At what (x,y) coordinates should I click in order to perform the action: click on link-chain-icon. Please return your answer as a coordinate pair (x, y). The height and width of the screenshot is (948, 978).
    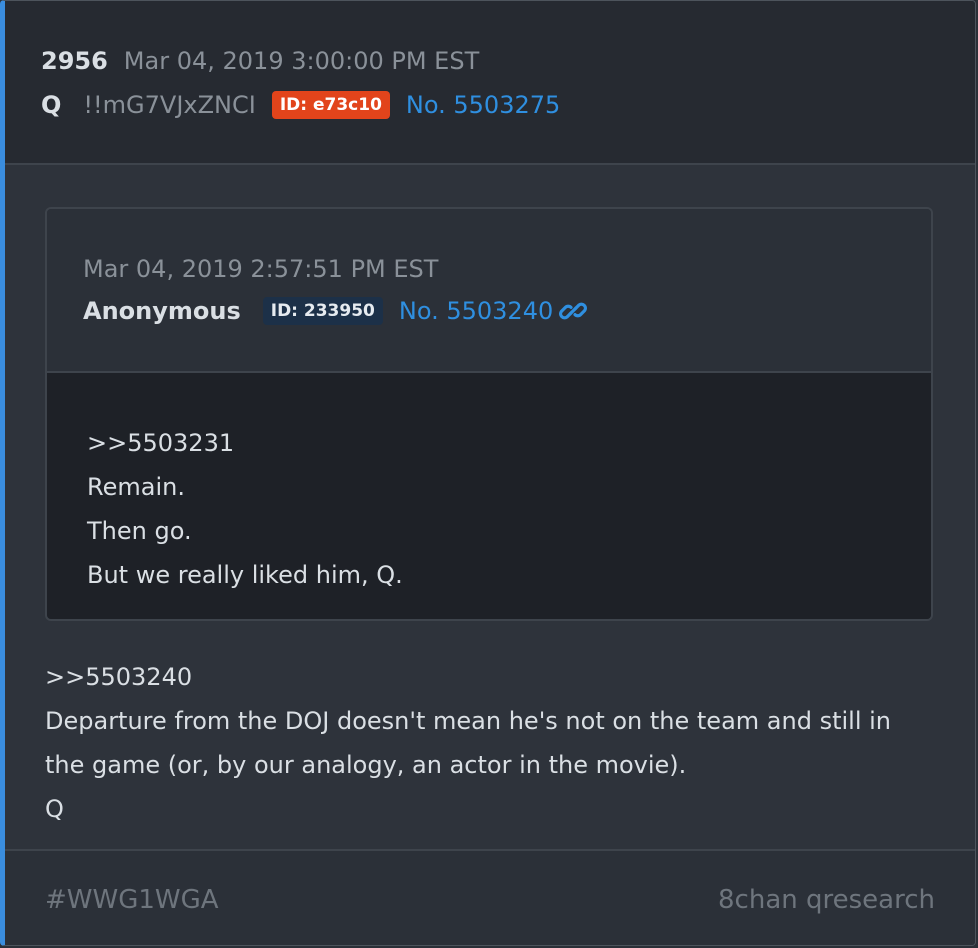
    Looking at the image, I should click on (573, 311).